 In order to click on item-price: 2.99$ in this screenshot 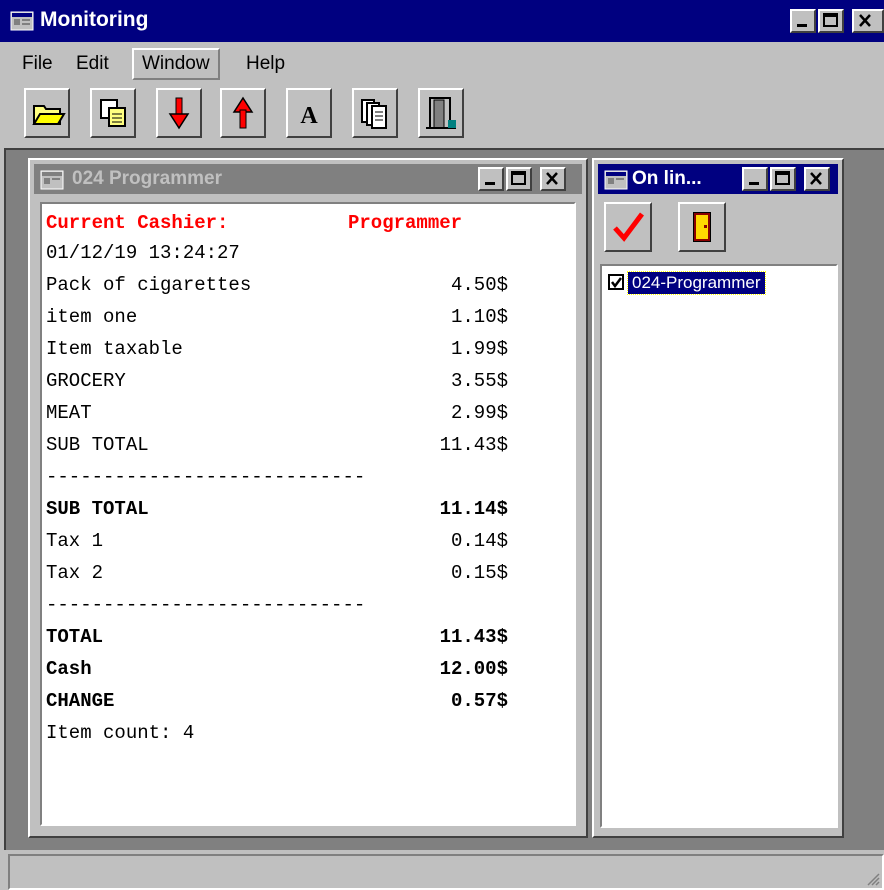, I will do `click(479, 413)`.